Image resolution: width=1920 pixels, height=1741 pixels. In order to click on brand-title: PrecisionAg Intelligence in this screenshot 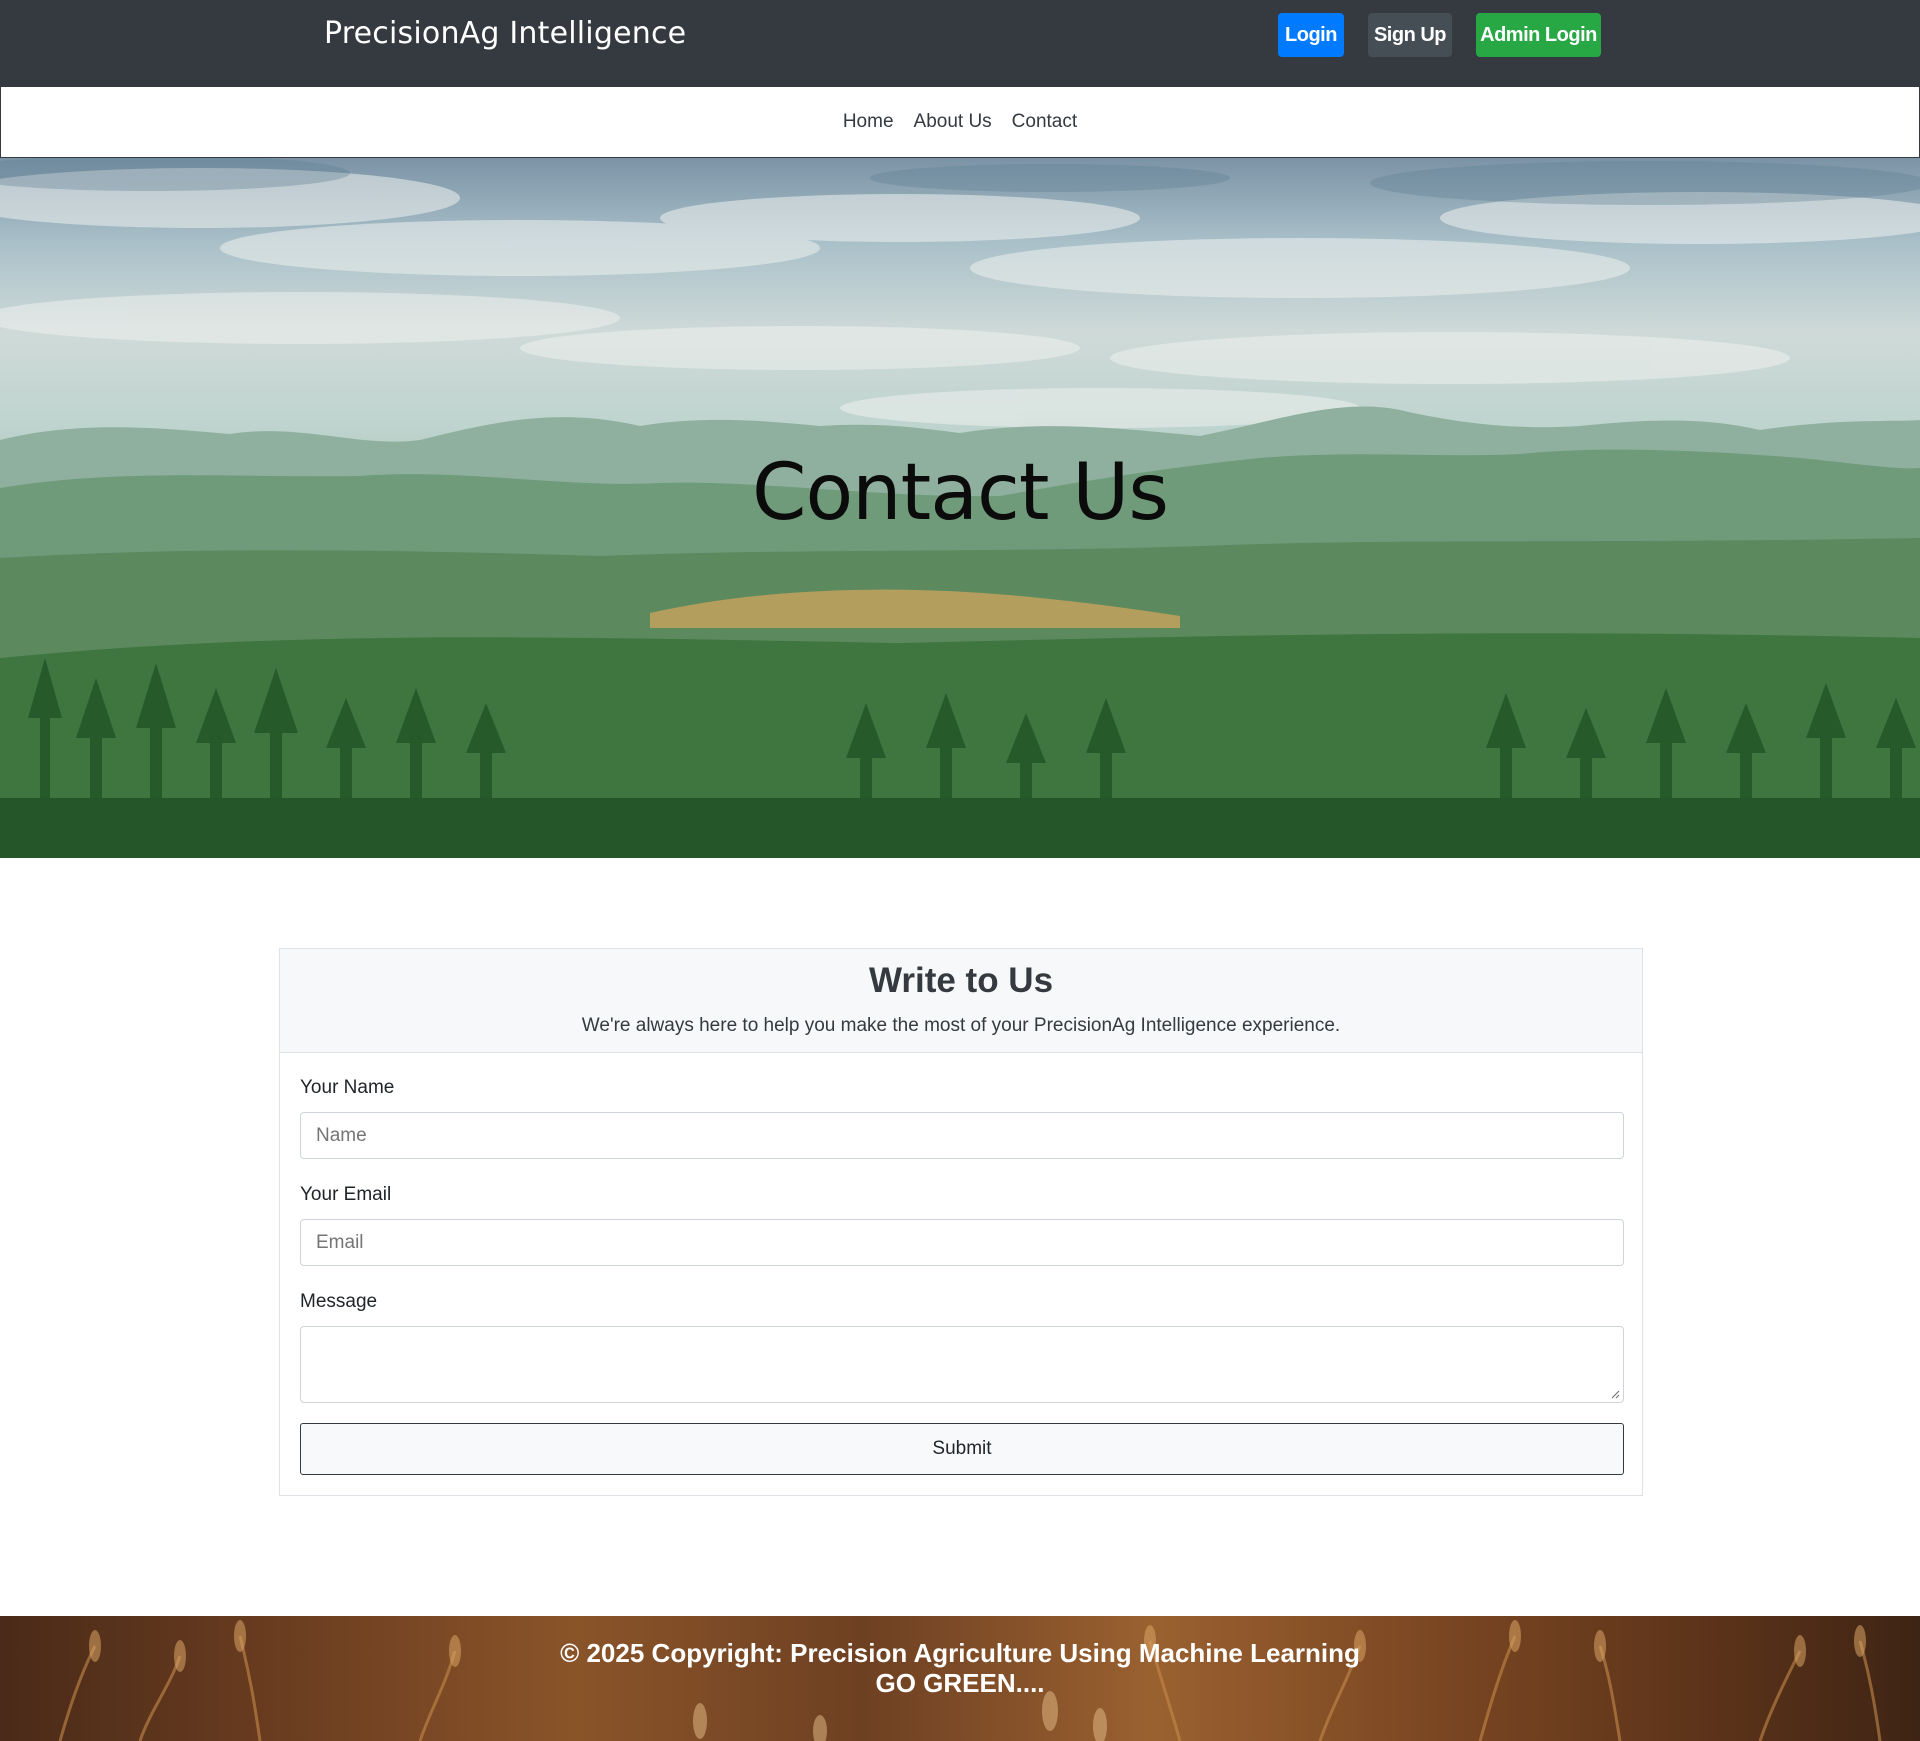, I will do `click(505, 33)`.